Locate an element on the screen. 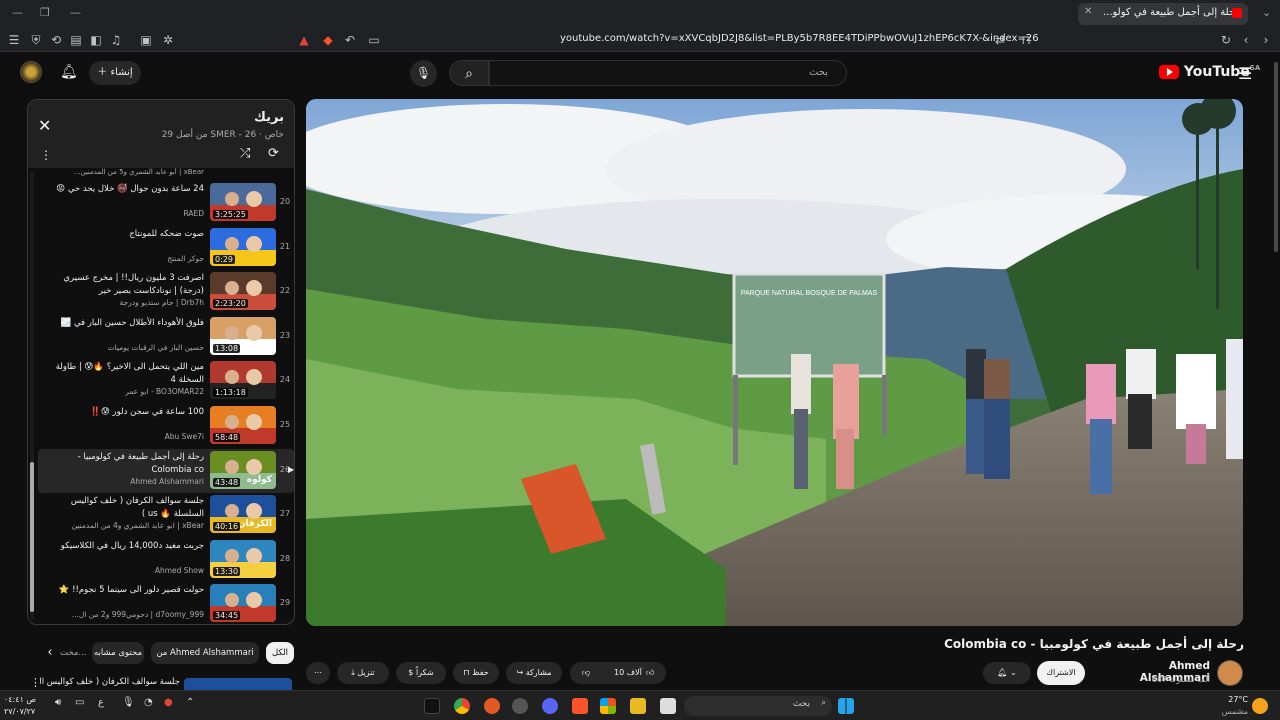 The height and width of the screenshot is (720, 1280). download-button: ⤓ تنزيل is located at coordinates (363, 673).